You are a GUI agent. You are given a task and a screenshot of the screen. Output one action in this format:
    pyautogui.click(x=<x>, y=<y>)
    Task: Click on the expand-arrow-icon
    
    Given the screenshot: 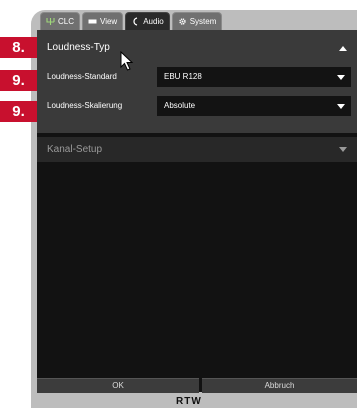 What is the action you would take?
    pyautogui.click(x=343, y=149)
    